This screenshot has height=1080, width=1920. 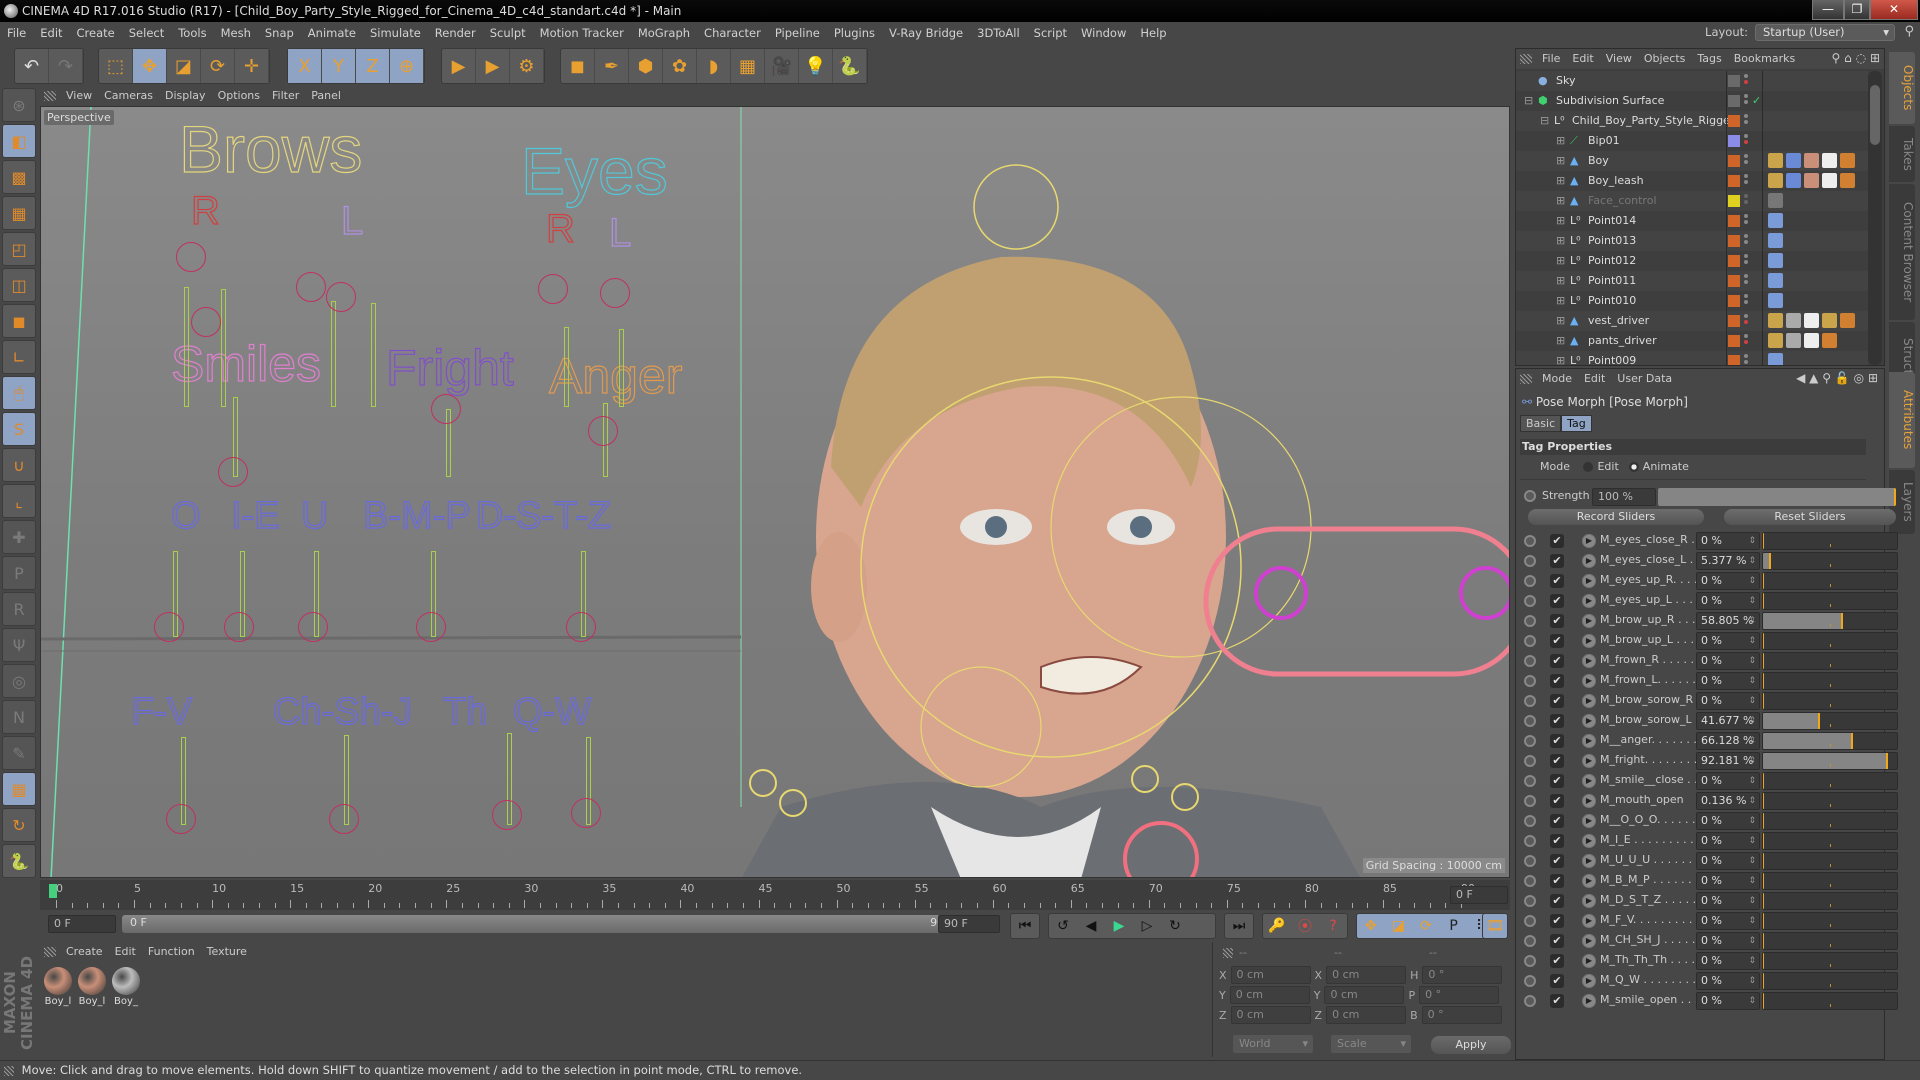 I want to click on coordinate-system-button: ⊕, so click(x=407, y=66).